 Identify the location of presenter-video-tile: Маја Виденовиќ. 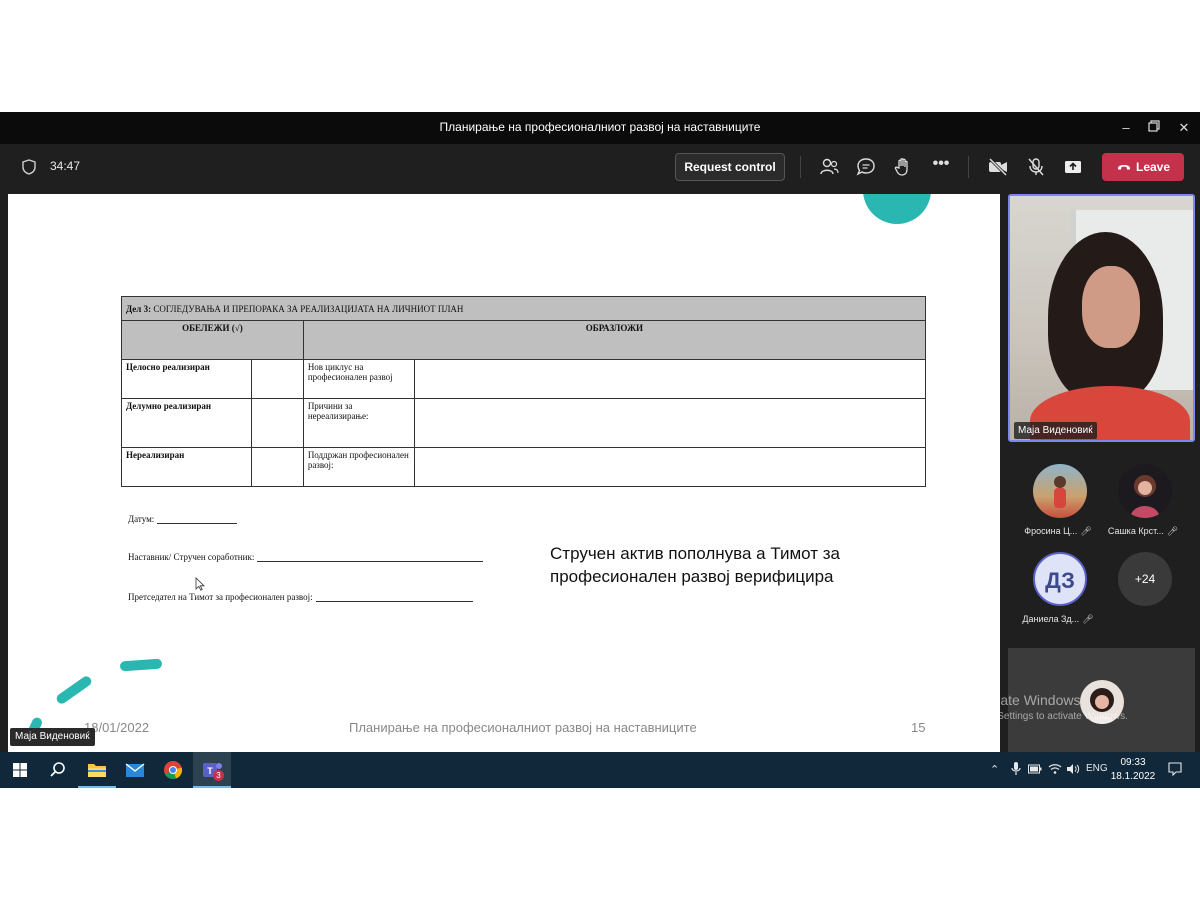
(1101, 318).